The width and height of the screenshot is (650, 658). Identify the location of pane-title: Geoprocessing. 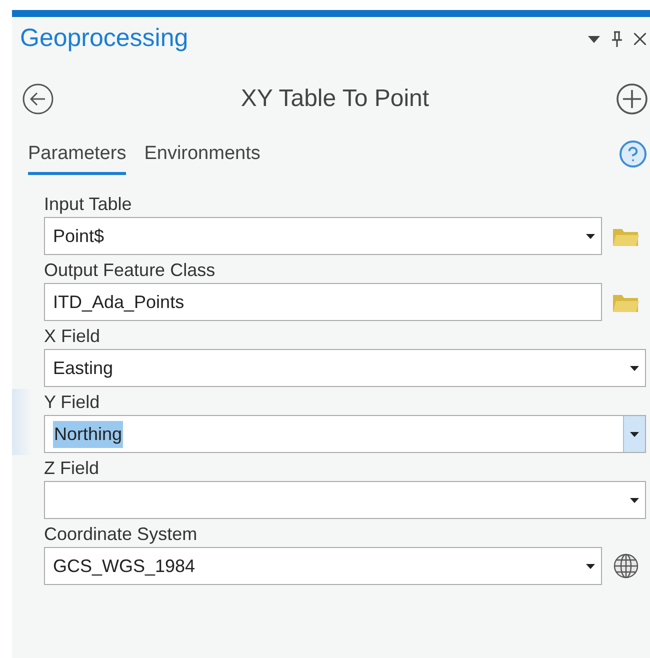
(105, 38).